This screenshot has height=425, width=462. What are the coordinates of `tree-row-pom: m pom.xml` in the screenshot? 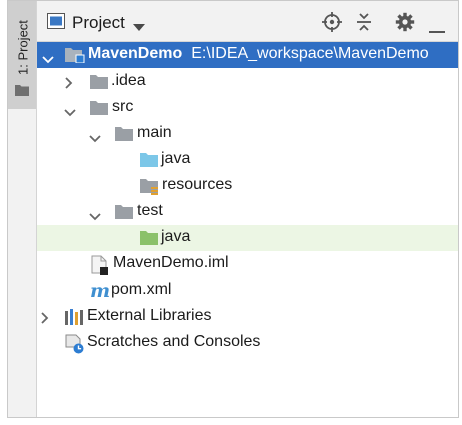 It's located at (247, 291).